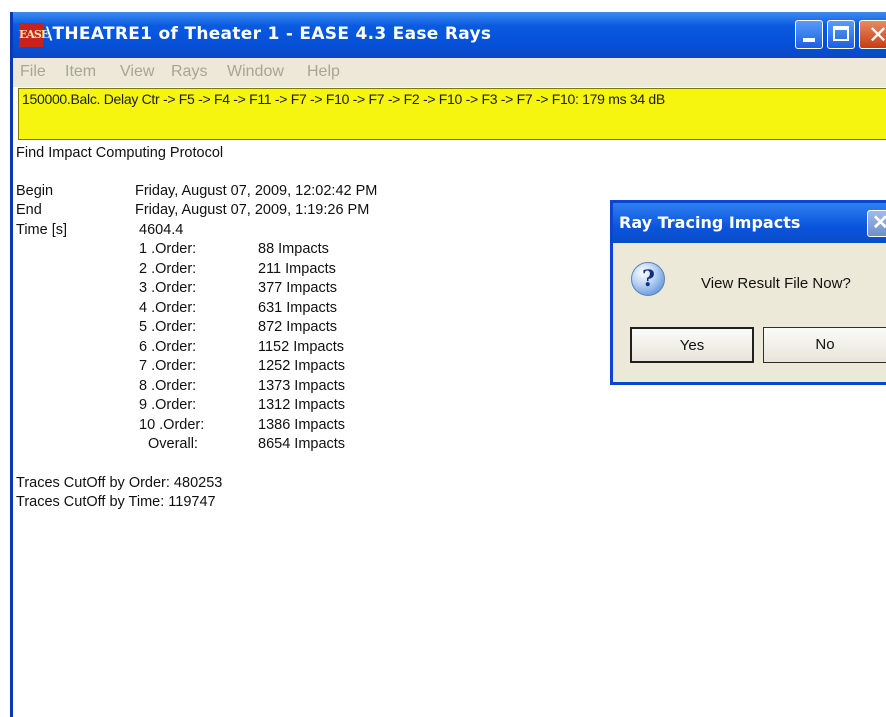 Image resolution: width=886 pixels, height=717 pixels. What do you see at coordinates (297, 269) in the screenshot?
I see `order-value: 211 Impacts` at bounding box center [297, 269].